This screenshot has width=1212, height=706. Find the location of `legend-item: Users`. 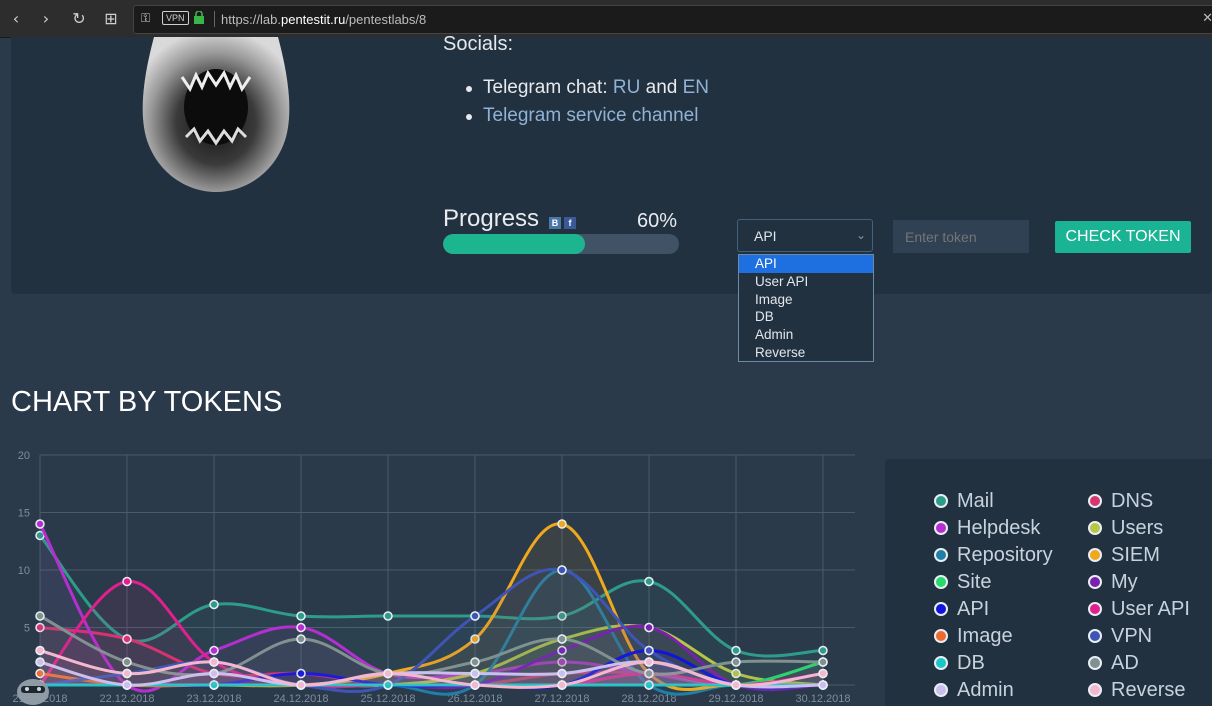

legend-item: Users is located at coordinates (1125, 528).